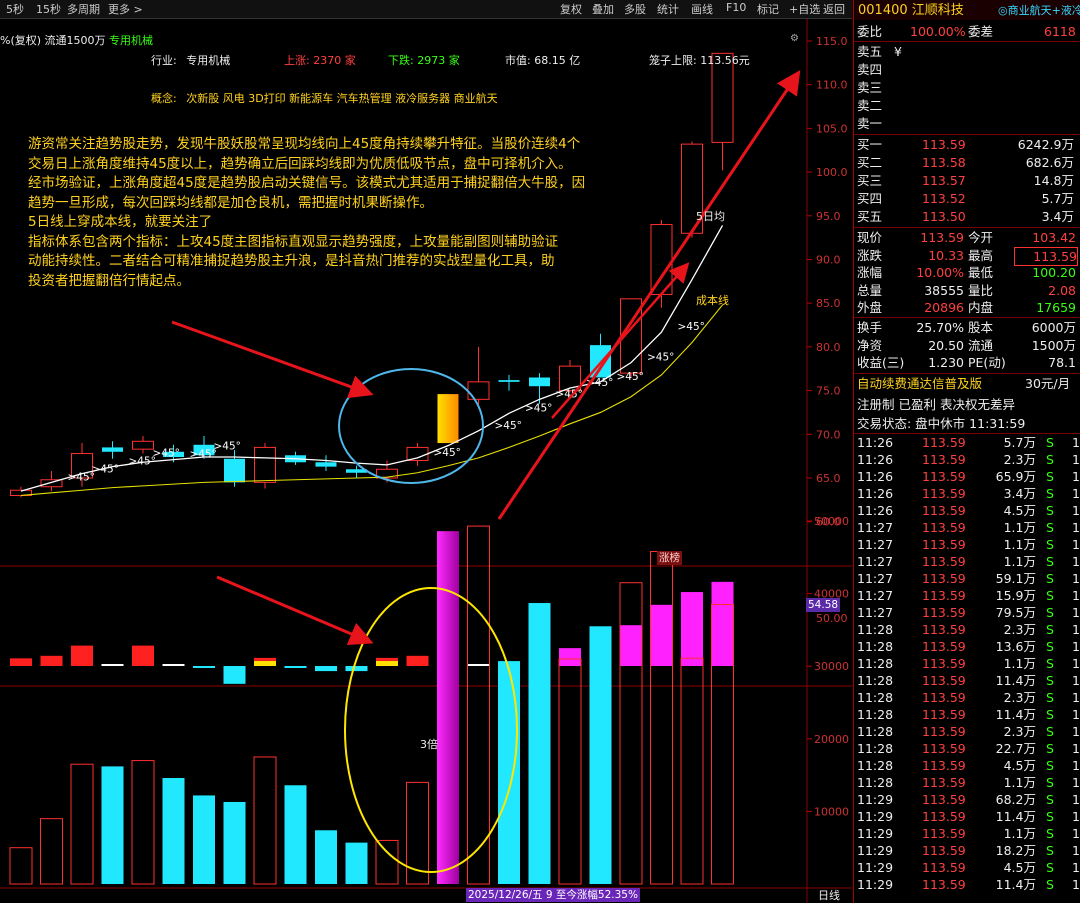  What do you see at coordinates (1015, 646) in the screenshot?
I see `tick-volume: 13.6万` at bounding box center [1015, 646].